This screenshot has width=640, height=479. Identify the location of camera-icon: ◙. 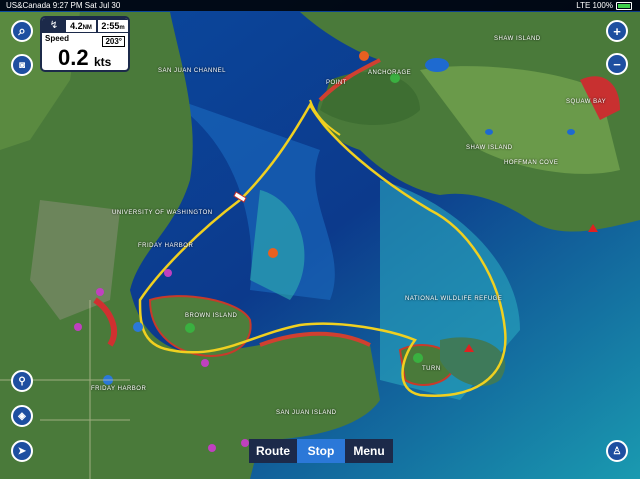
(22, 65).